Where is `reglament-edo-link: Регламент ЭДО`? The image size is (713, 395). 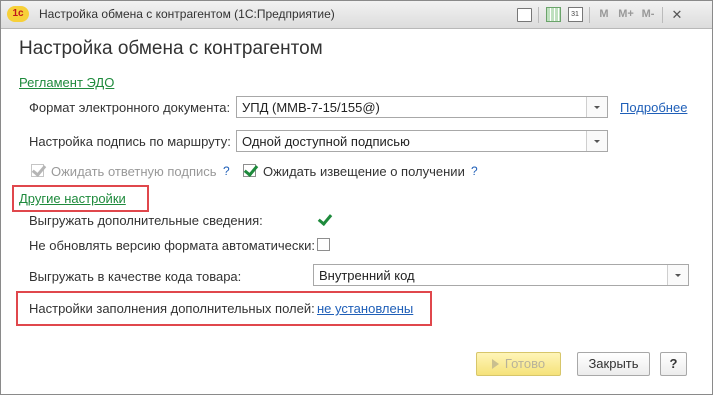 reglament-edo-link: Регламент ЭДО is located at coordinates (66, 82).